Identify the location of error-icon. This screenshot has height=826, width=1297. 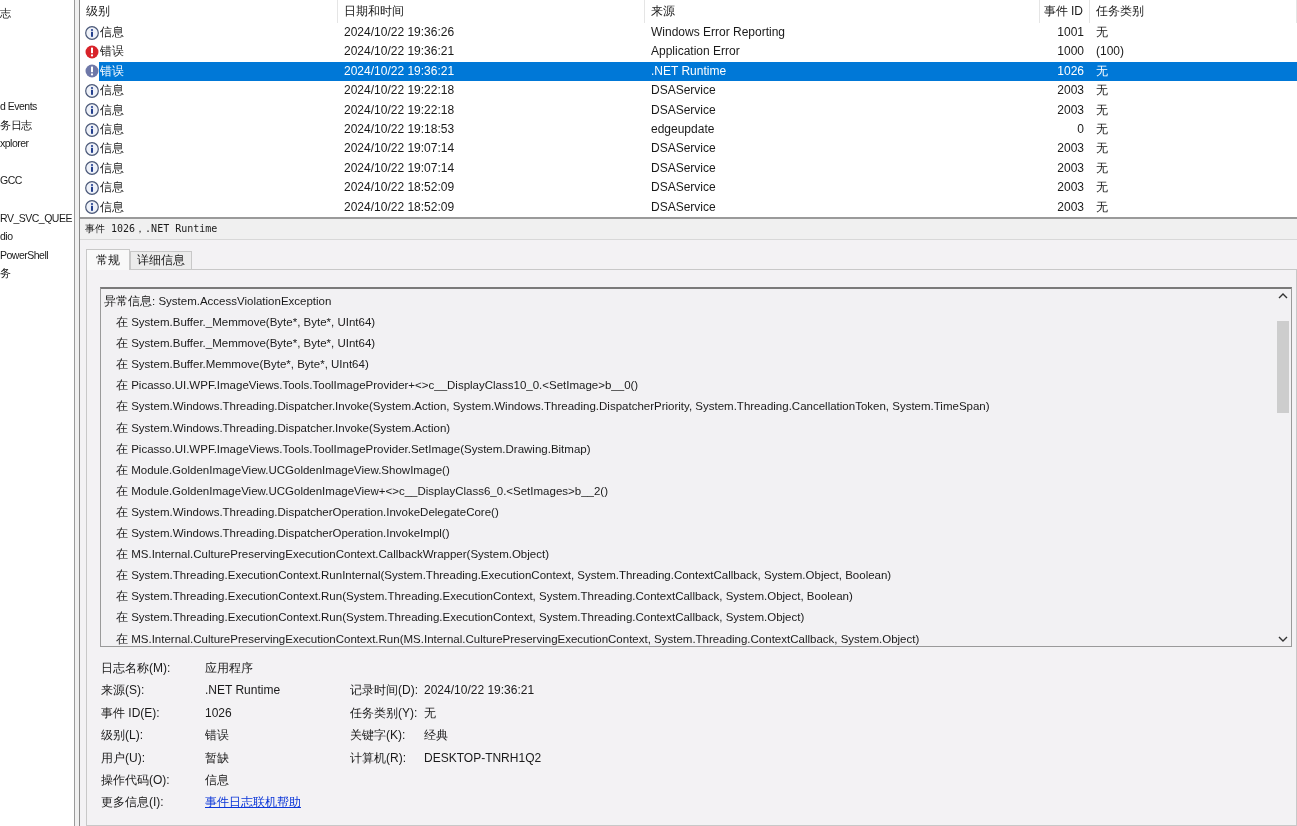
(92, 52).